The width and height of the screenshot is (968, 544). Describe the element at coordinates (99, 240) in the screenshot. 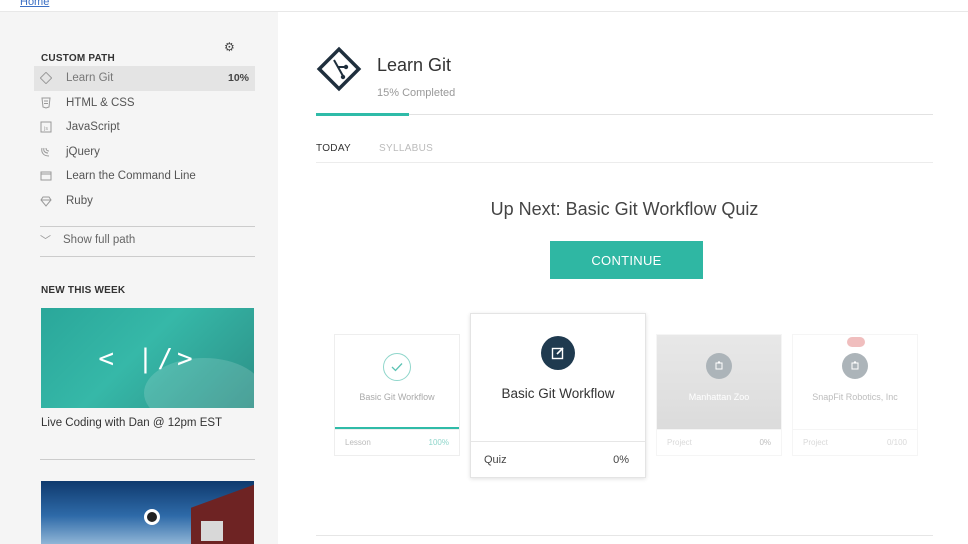

I see `show-full-path-label: Show full path` at that location.